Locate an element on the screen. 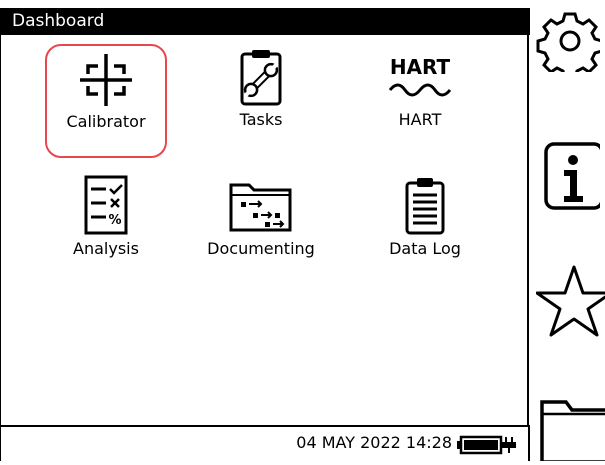  tile-label: Tasks is located at coordinates (261, 119).